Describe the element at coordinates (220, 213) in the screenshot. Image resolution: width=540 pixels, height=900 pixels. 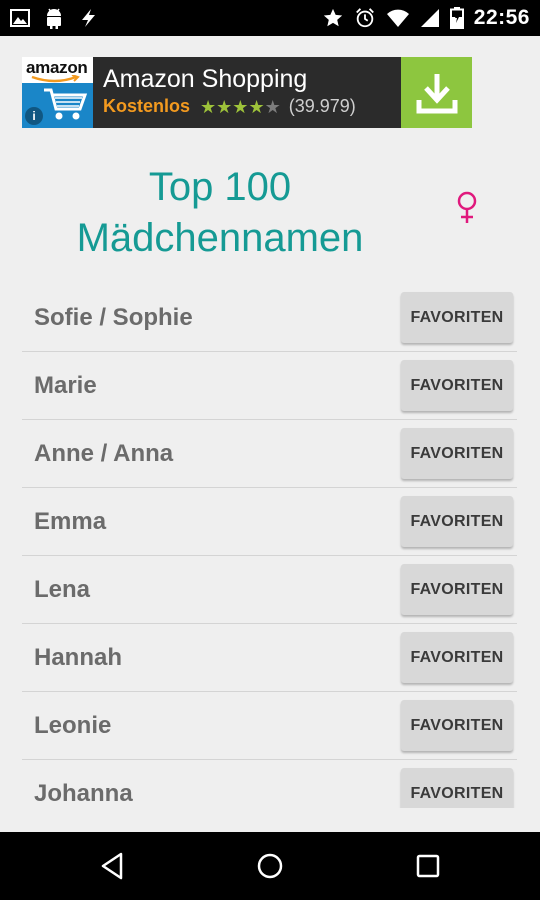
I see `page-title: Top 100 Mädchennamen` at that location.